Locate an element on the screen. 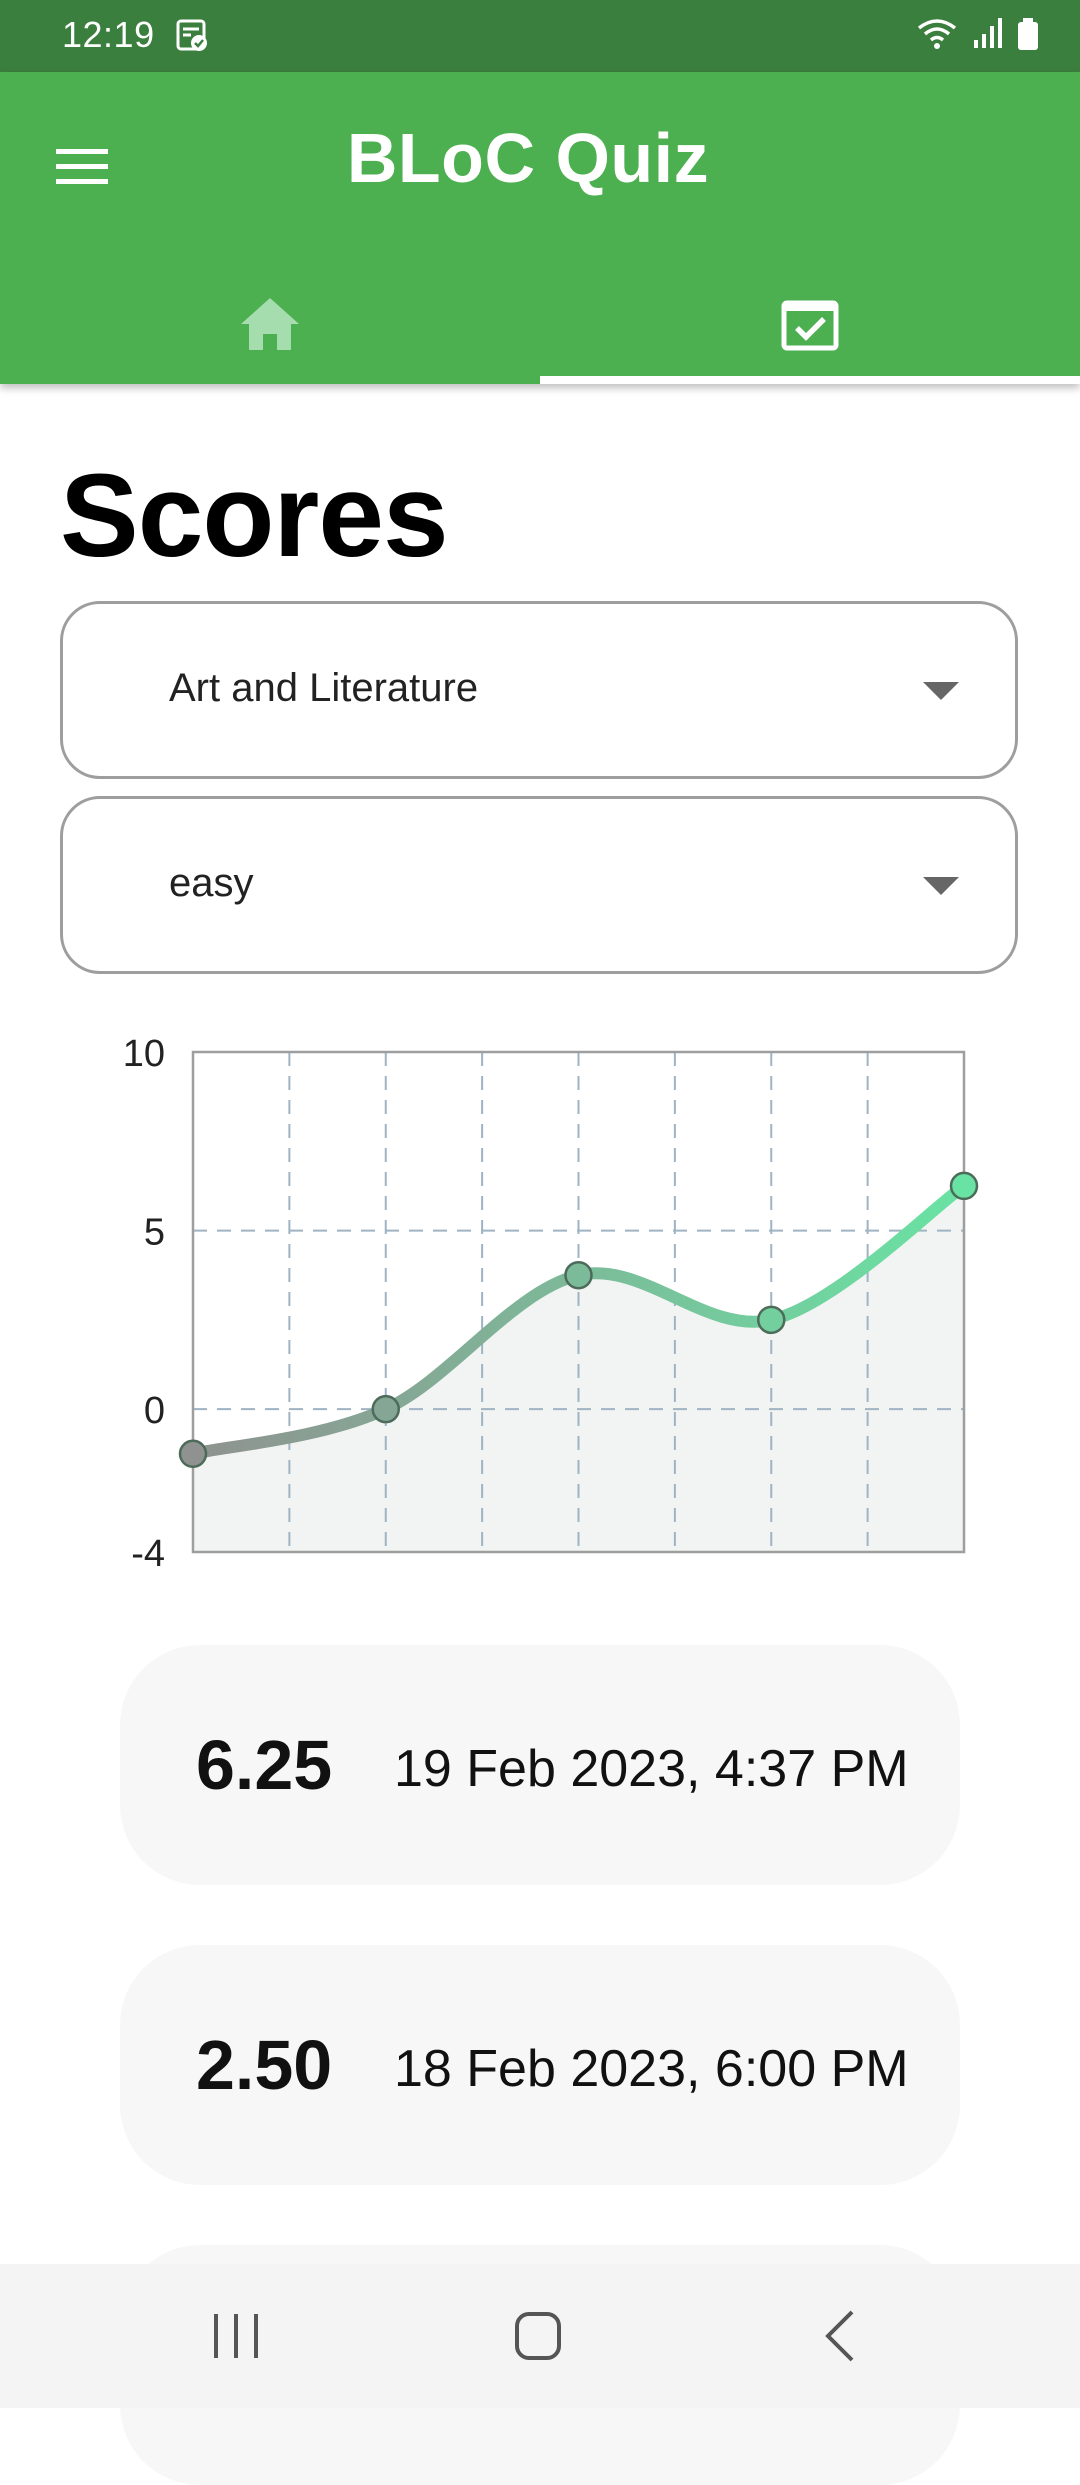 The image size is (1080, 2485). score-card: 6.25 19 Feb 2023, 4:37 PM is located at coordinates (540, 1765).